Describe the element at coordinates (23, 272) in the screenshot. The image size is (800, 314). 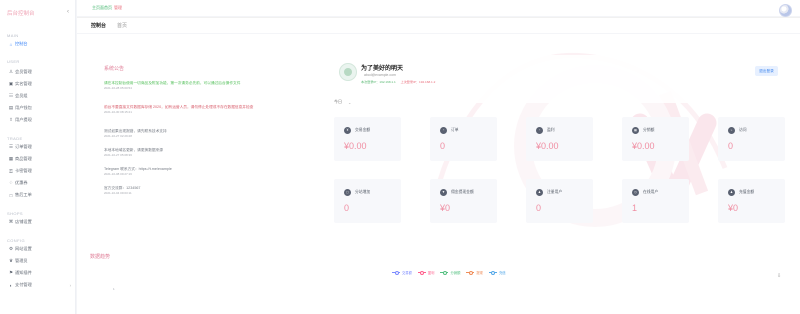
I see `sidebar-item-label: 通知插件` at that location.